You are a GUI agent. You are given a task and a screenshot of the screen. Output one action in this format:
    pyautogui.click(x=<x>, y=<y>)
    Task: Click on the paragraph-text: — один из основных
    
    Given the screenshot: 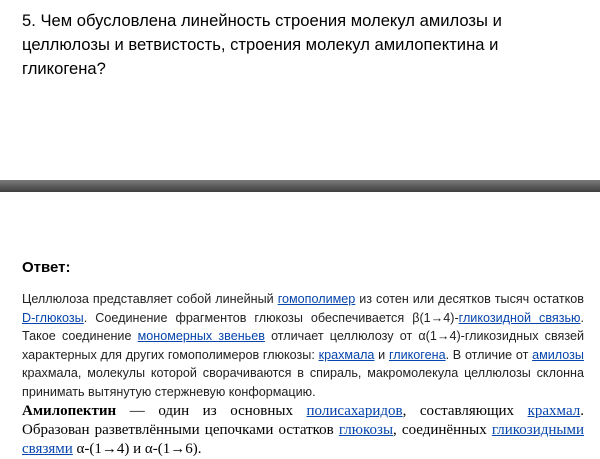 What is the action you would take?
    pyautogui.click(x=211, y=411)
    